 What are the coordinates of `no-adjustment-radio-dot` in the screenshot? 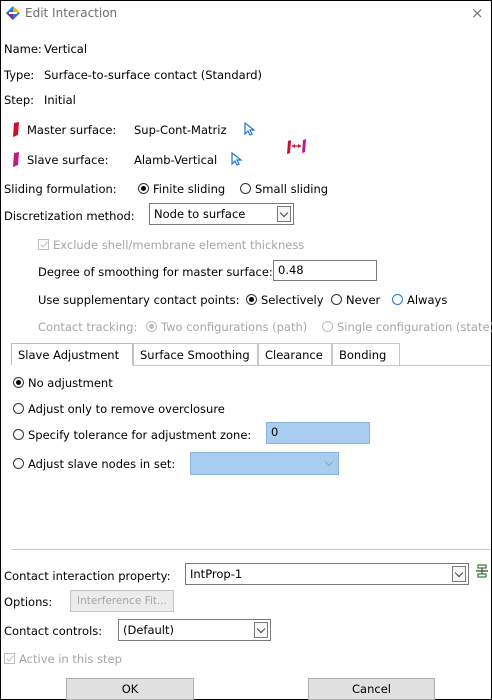 It's located at (18, 382).